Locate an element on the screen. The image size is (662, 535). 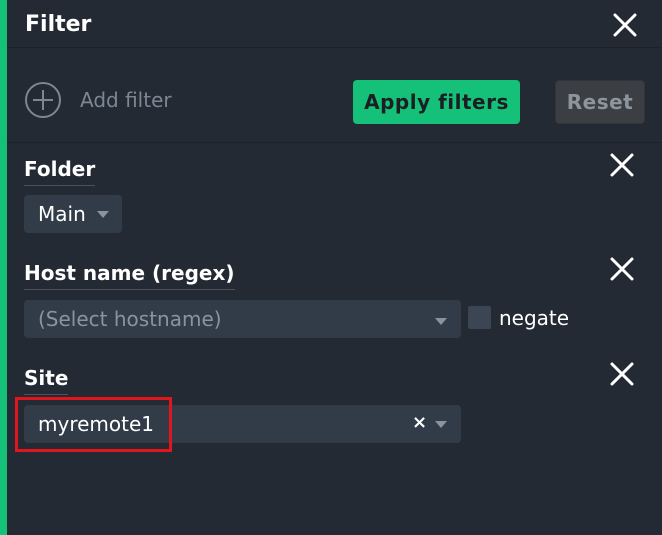
hostname-select-placeholder: (Select hostname) is located at coordinates (130, 319).